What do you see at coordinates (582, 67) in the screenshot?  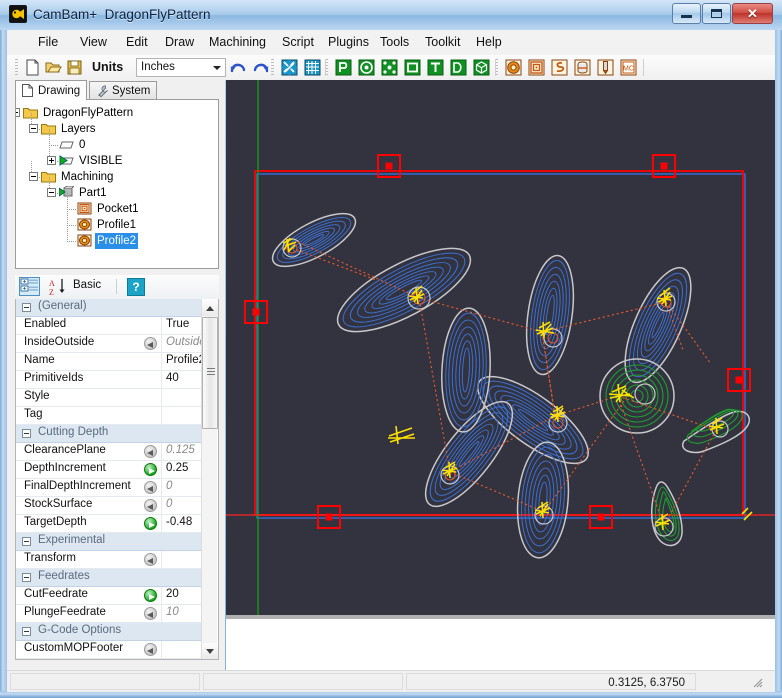 I see `mop-drill-icon` at bounding box center [582, 67].